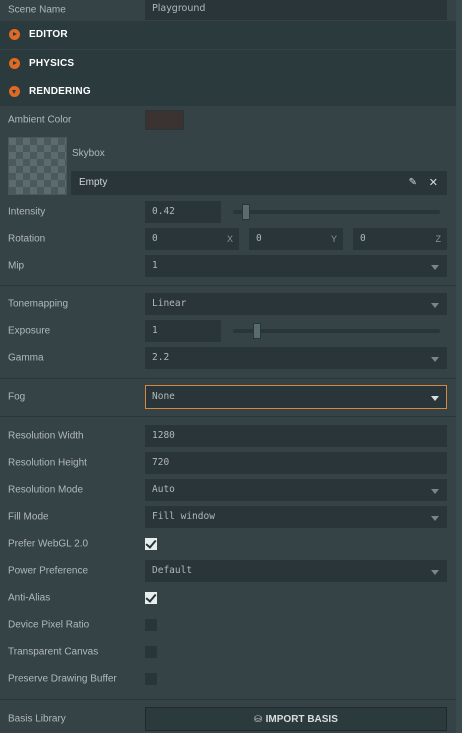 This screenshot has width=462, height=733. I want to click on power-preference-select: Default, so click(296, 571).